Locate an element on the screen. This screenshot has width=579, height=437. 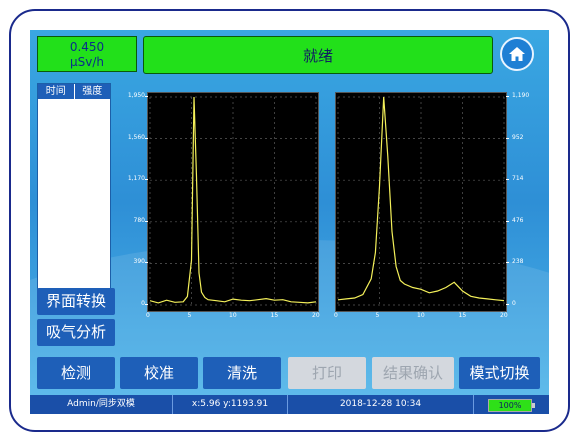
y-tick-label: 1,950 is located at coordinates (136, 95).